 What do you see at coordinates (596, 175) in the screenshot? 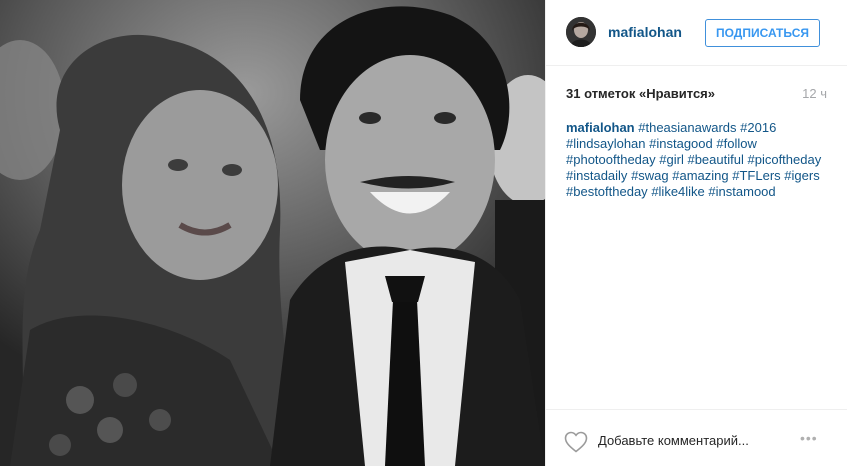
I see `hashtag-link: #instadaily` at bounding box center [596, 175].